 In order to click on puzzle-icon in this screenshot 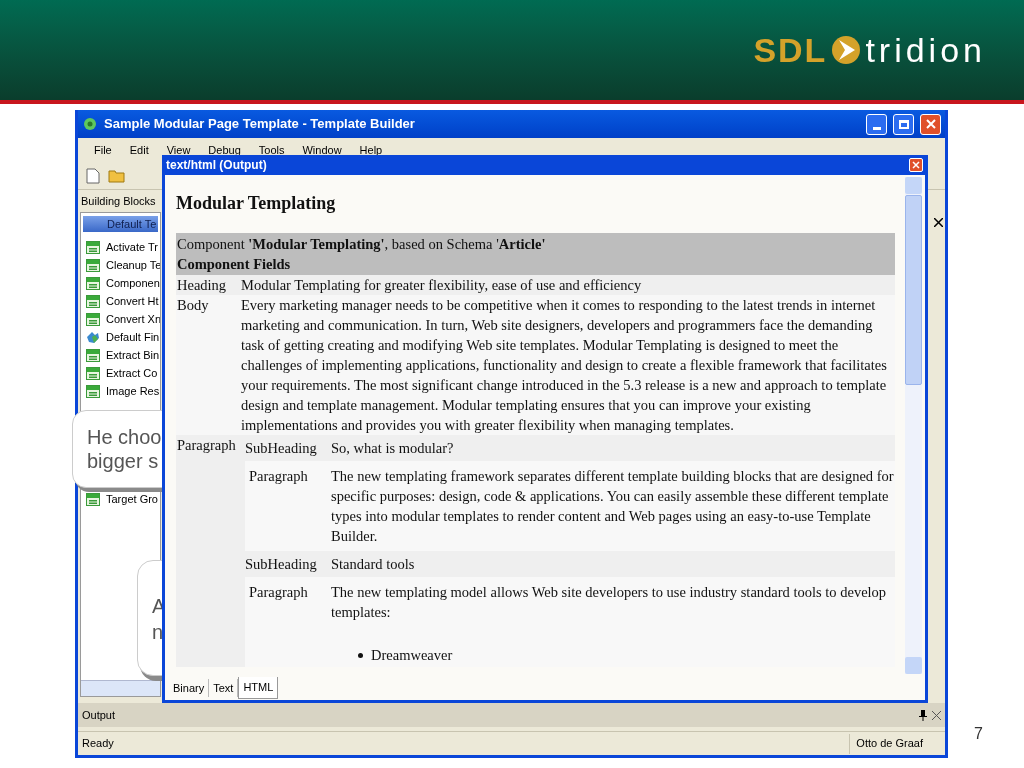, I will do `click(93, 337)`.